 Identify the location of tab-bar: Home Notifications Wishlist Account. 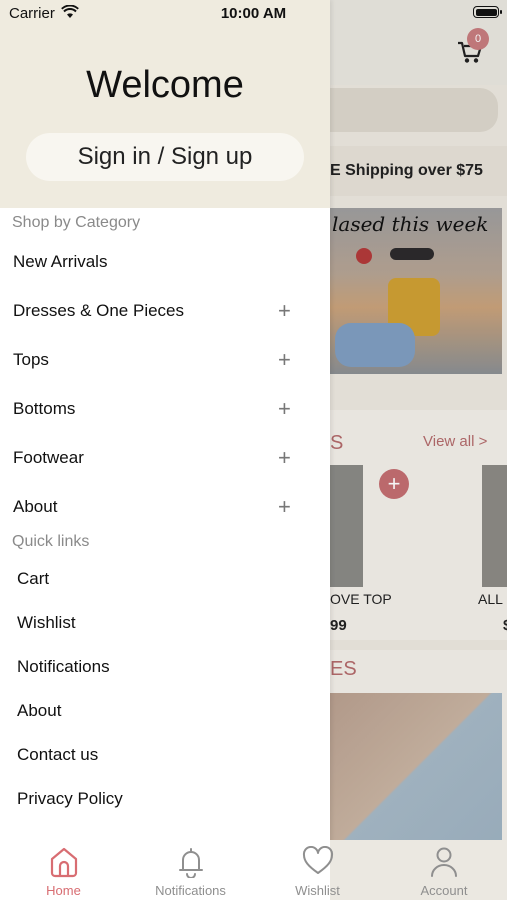
(253, 870).